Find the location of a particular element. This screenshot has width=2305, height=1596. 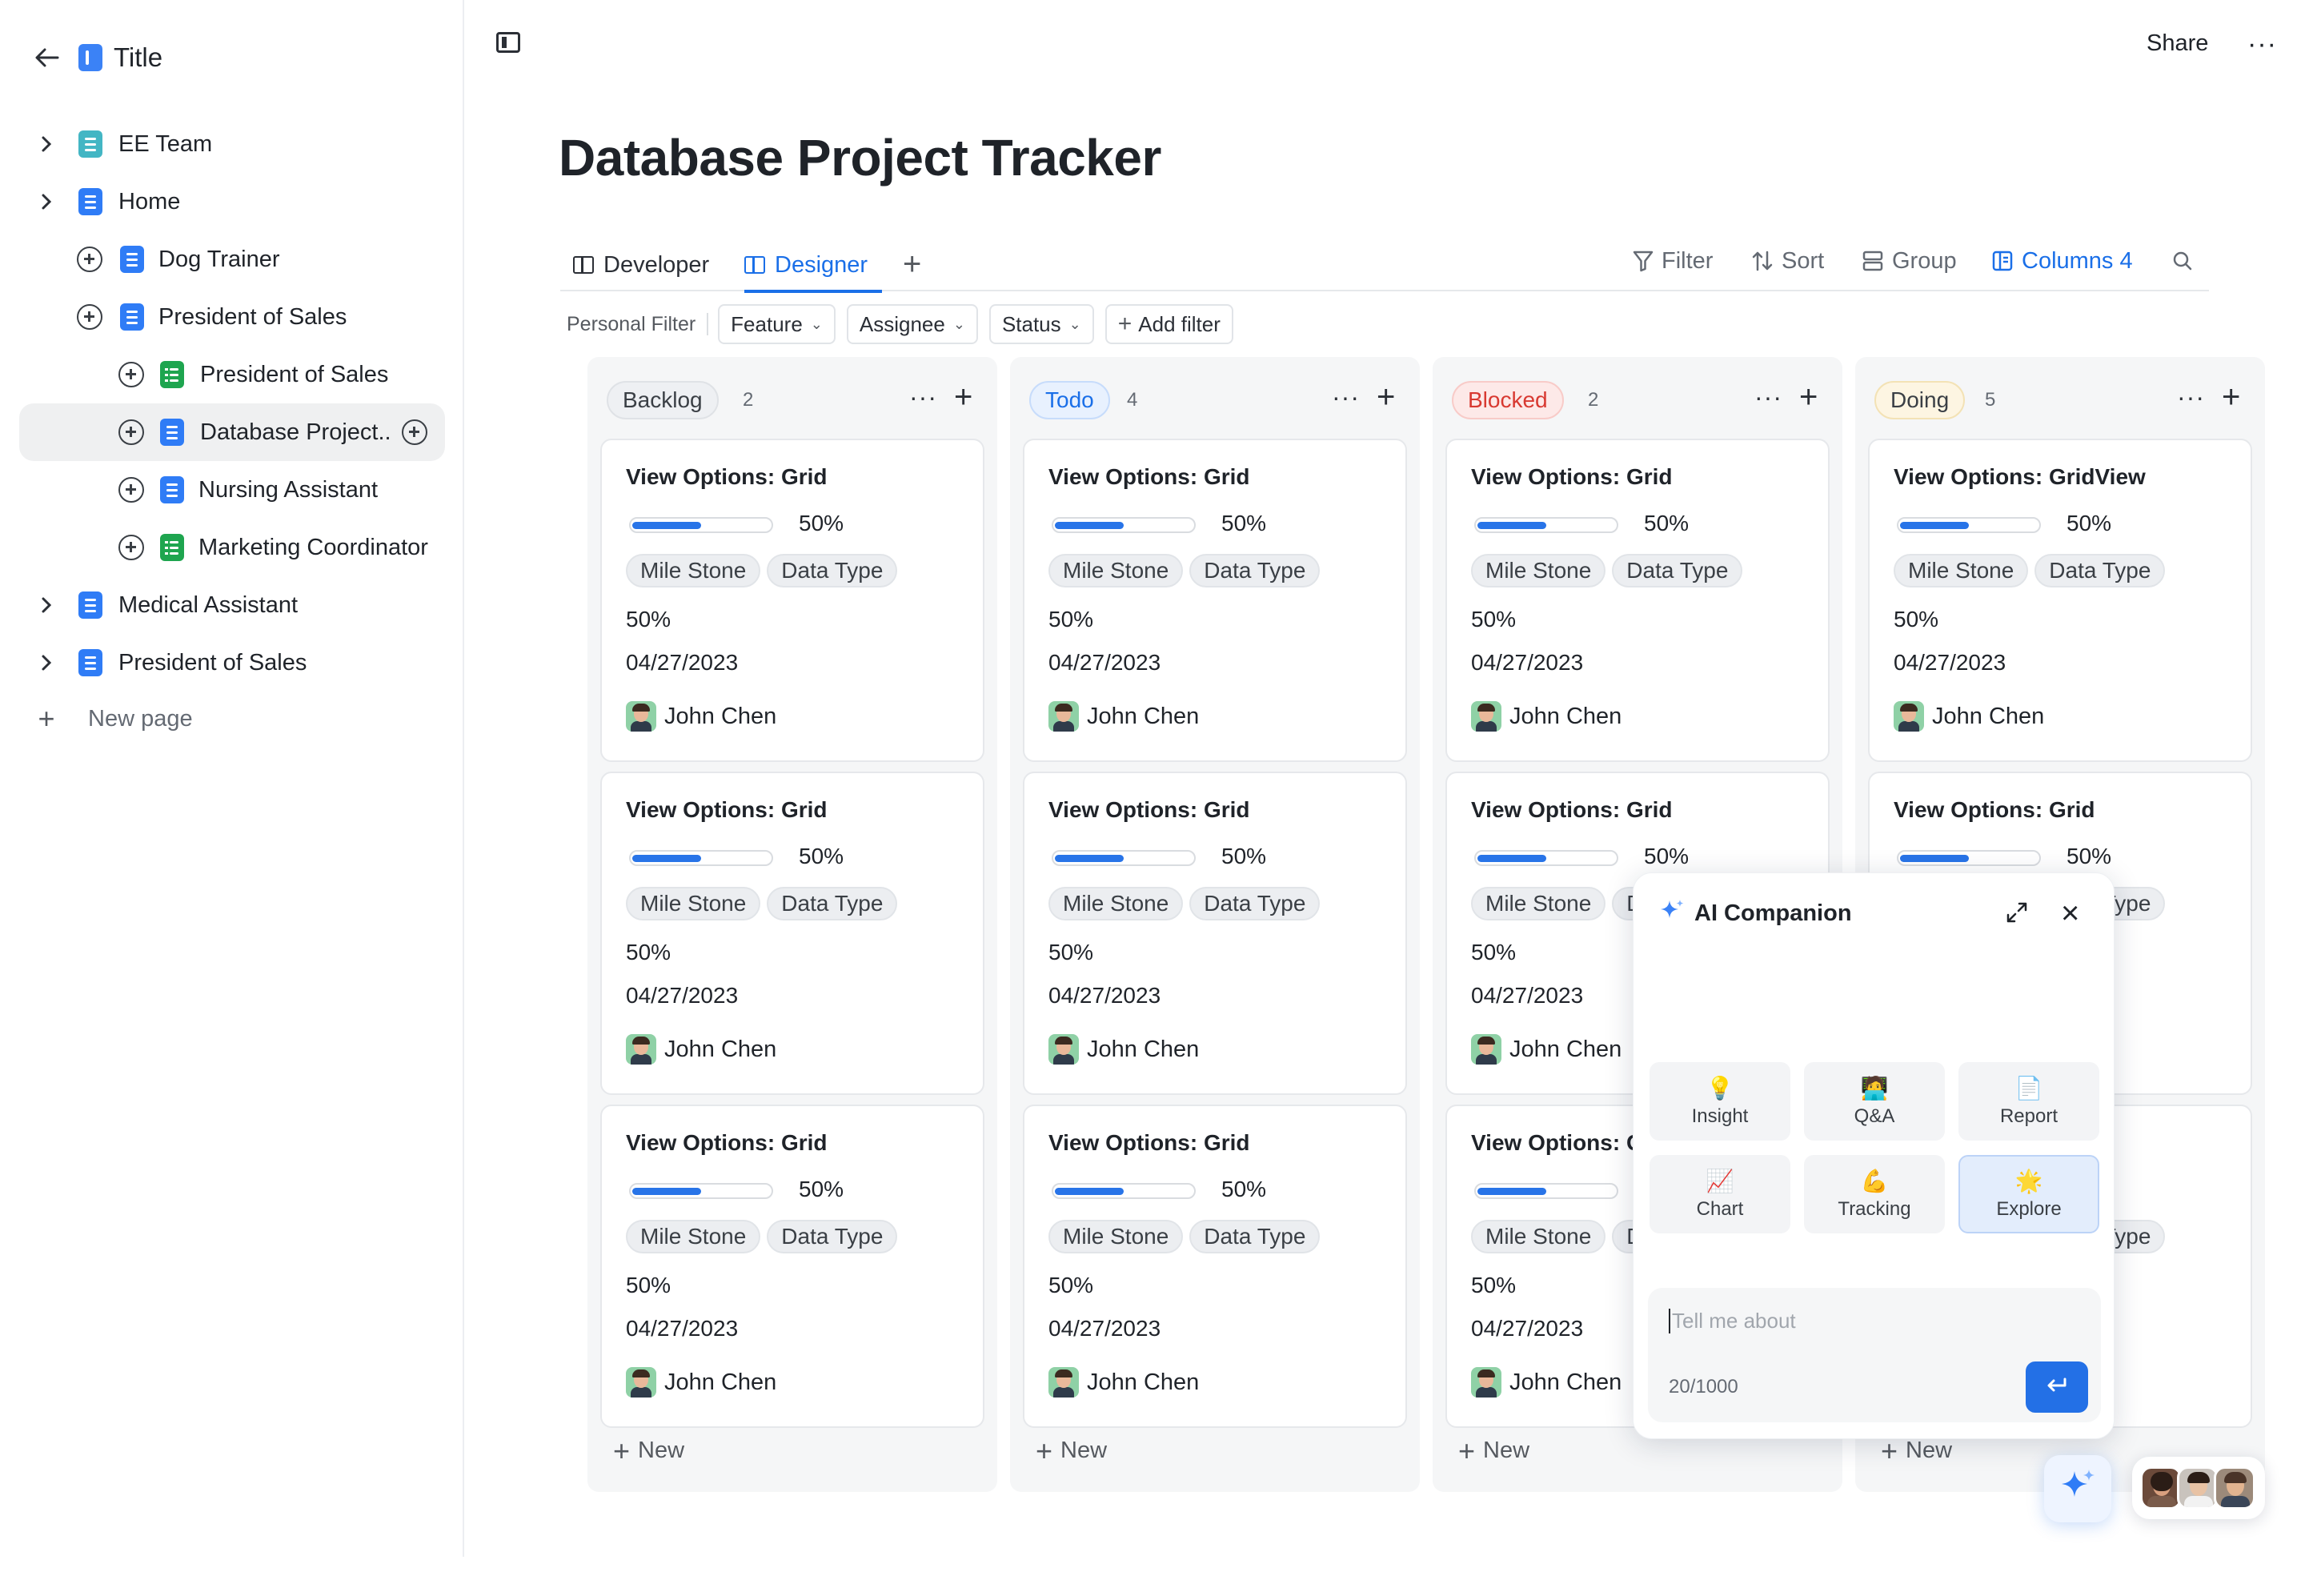

tree-item-ee-team: EE Team is located at coordinates (232, 144).